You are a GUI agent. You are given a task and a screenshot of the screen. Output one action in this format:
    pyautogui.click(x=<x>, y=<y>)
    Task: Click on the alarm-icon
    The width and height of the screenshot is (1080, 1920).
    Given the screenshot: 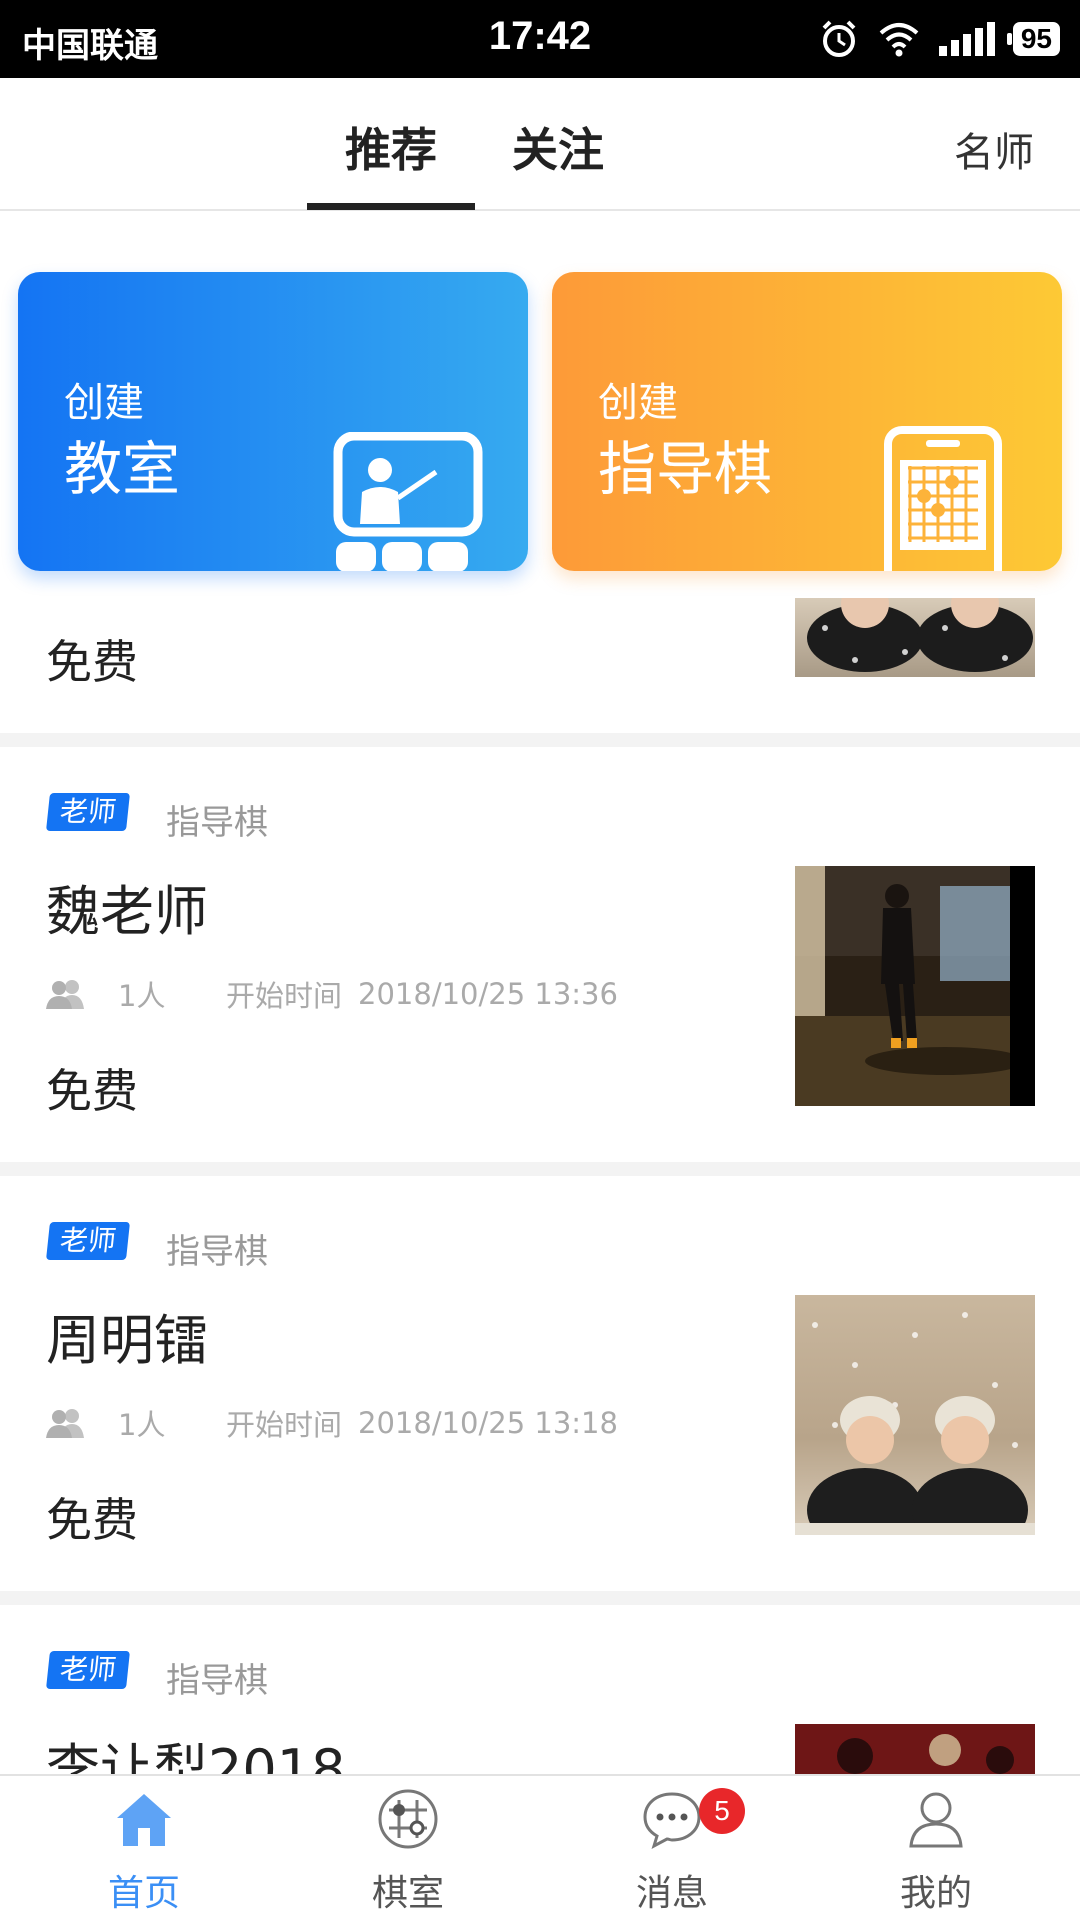 What is the action you would take?
    pyautogui.click(x=839, y=38)
    